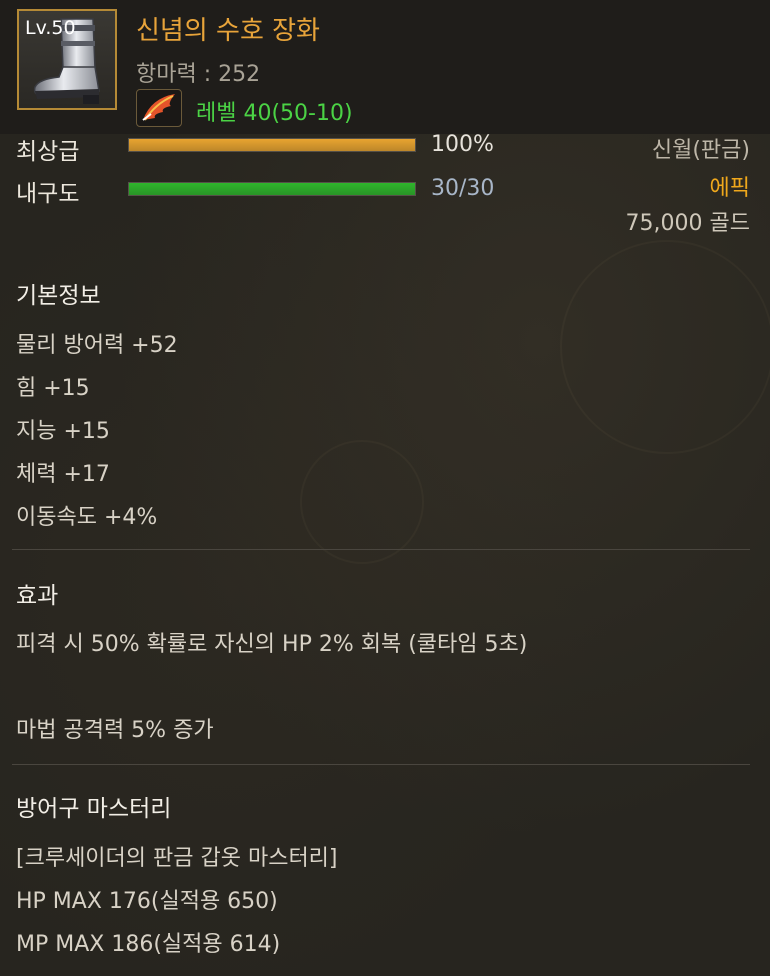  Describe the element at coordinates (63, 431) in the screenshot. I see `stat-line: 지능 +15` at that location.